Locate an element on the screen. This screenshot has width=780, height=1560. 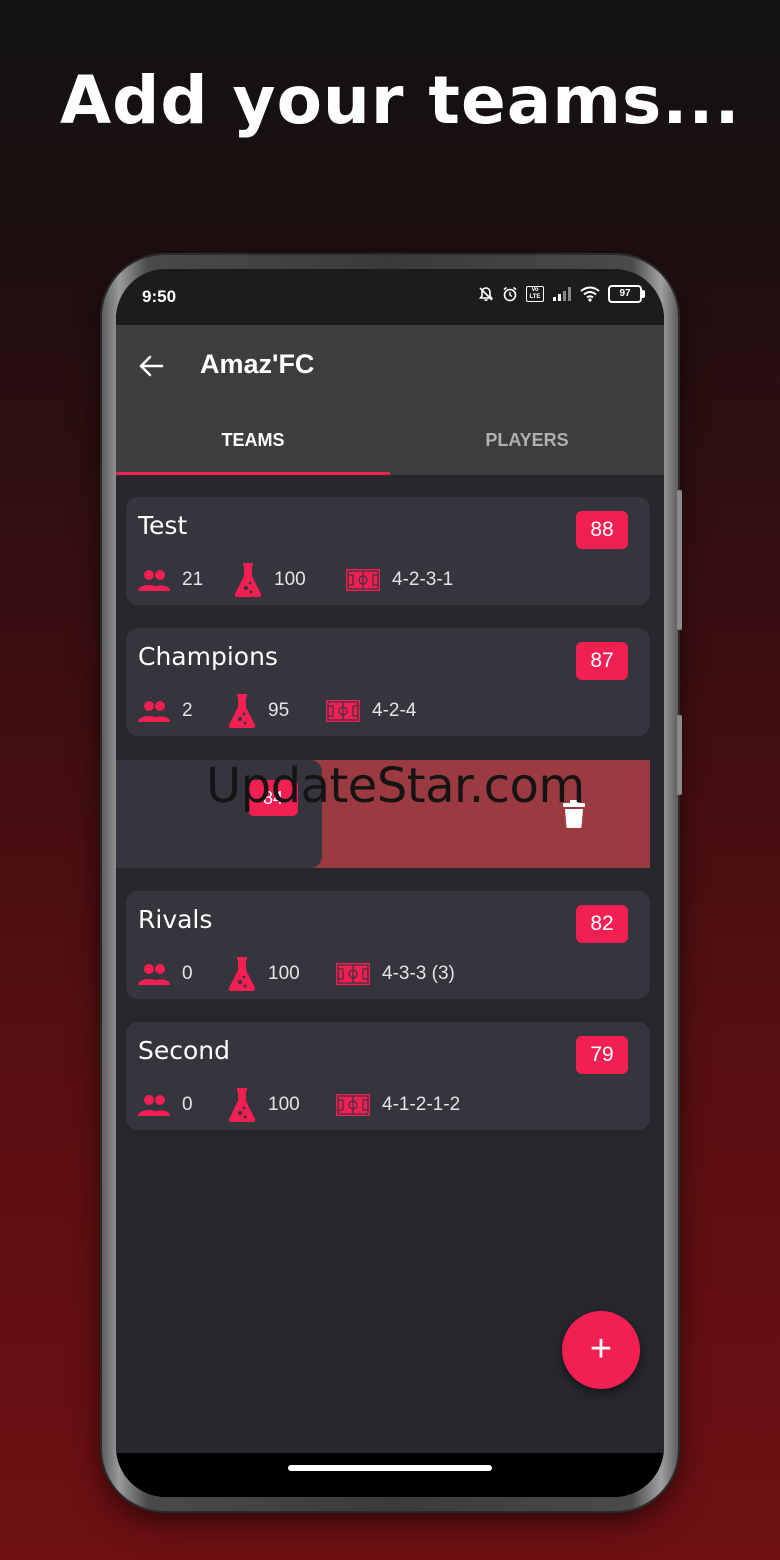
team-card: Second 79 0 100 4-1-2-1-2 is located at coordinates (388, 1076).